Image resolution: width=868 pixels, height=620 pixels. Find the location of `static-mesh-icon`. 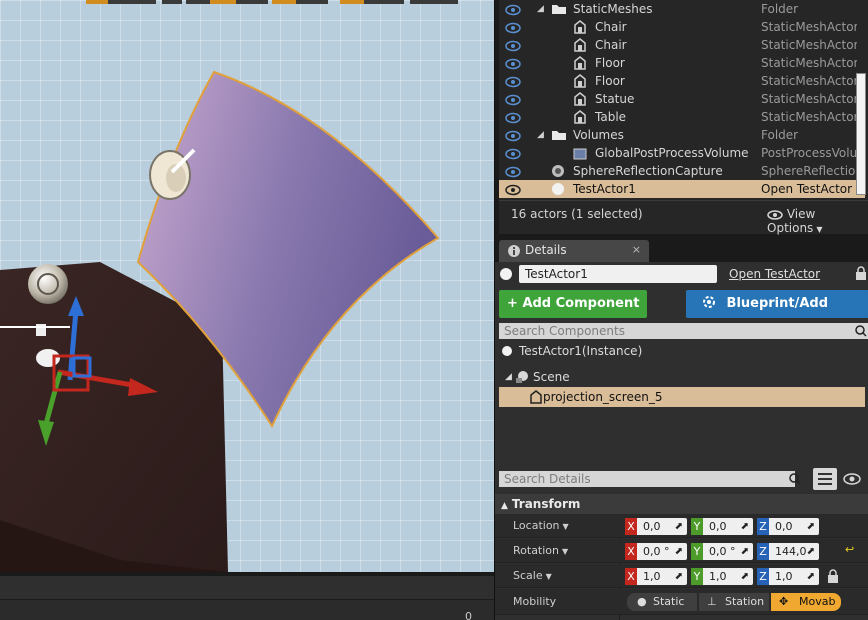

static-mesh-icon is located at coordinates (536, 397).